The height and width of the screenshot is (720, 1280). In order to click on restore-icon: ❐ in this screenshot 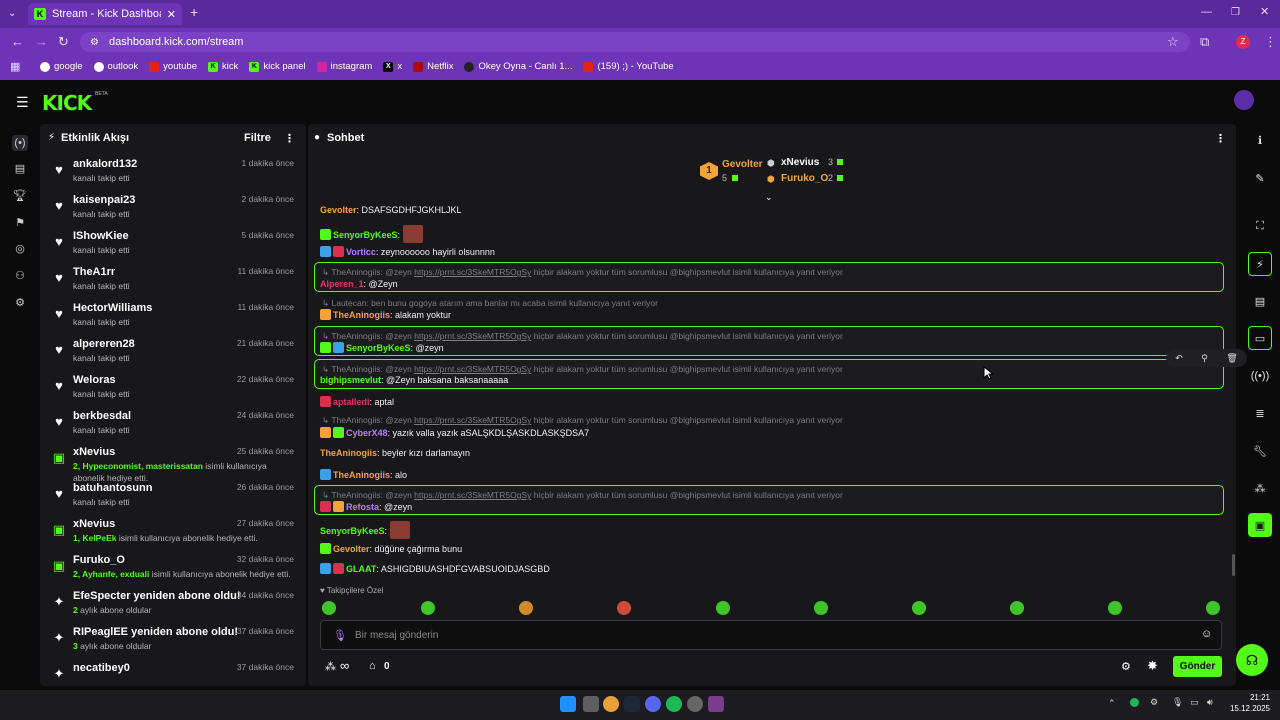, I will do `click(1235, 12)`.